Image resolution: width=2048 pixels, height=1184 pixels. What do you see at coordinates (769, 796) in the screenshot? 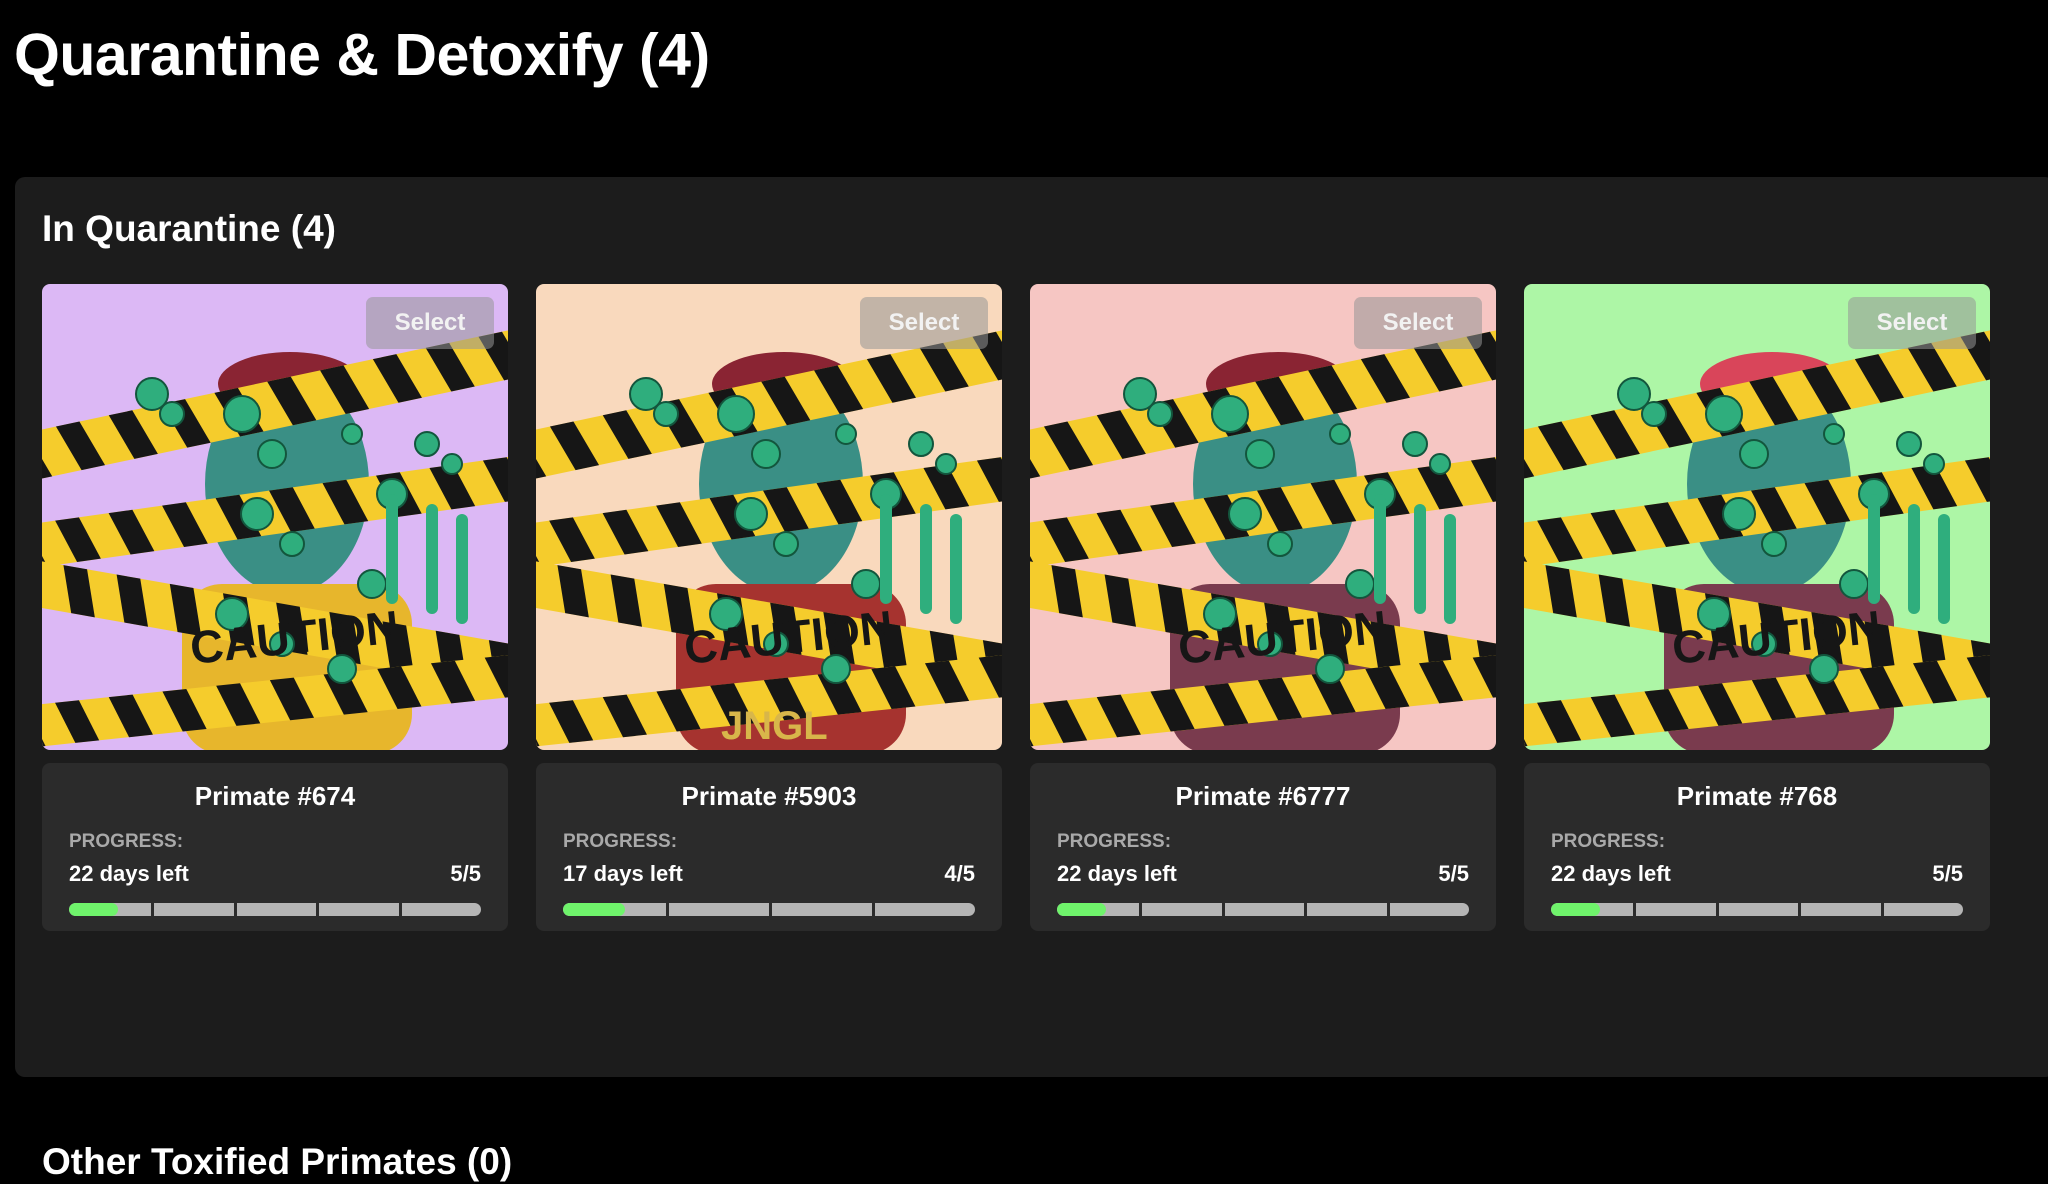
I see `primate-name: Primate #5903` at bounding box center [769, 796].